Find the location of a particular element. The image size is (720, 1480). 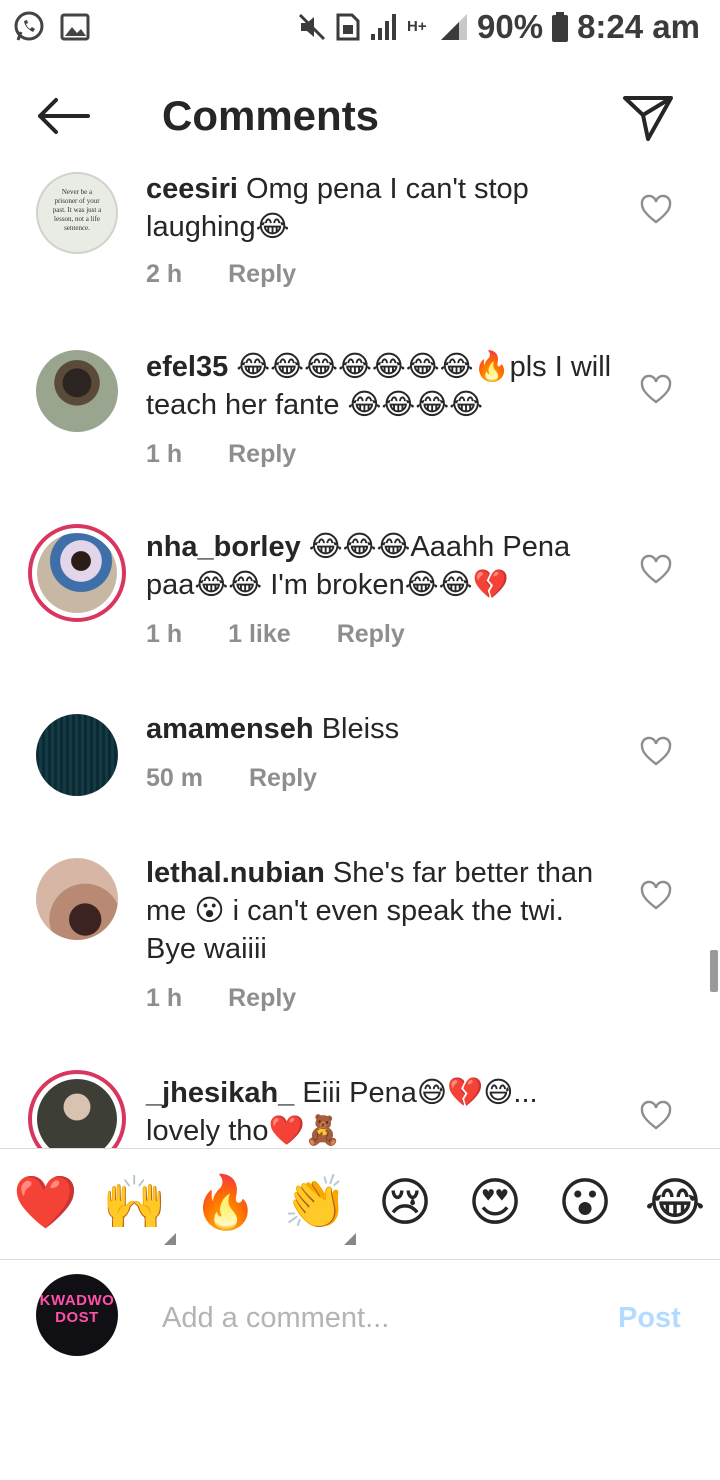

comment-username: nha_borley is located at coordinates (223, 547).